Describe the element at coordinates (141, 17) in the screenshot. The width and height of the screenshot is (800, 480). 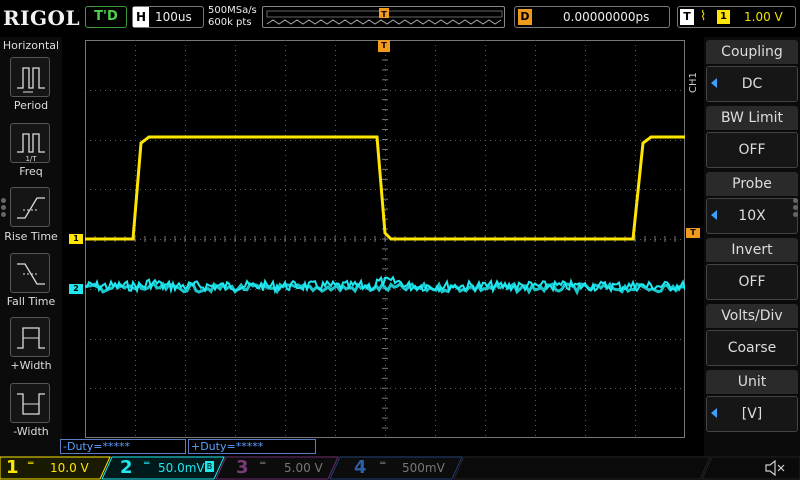
I see `horizontal-key: H` at that location.